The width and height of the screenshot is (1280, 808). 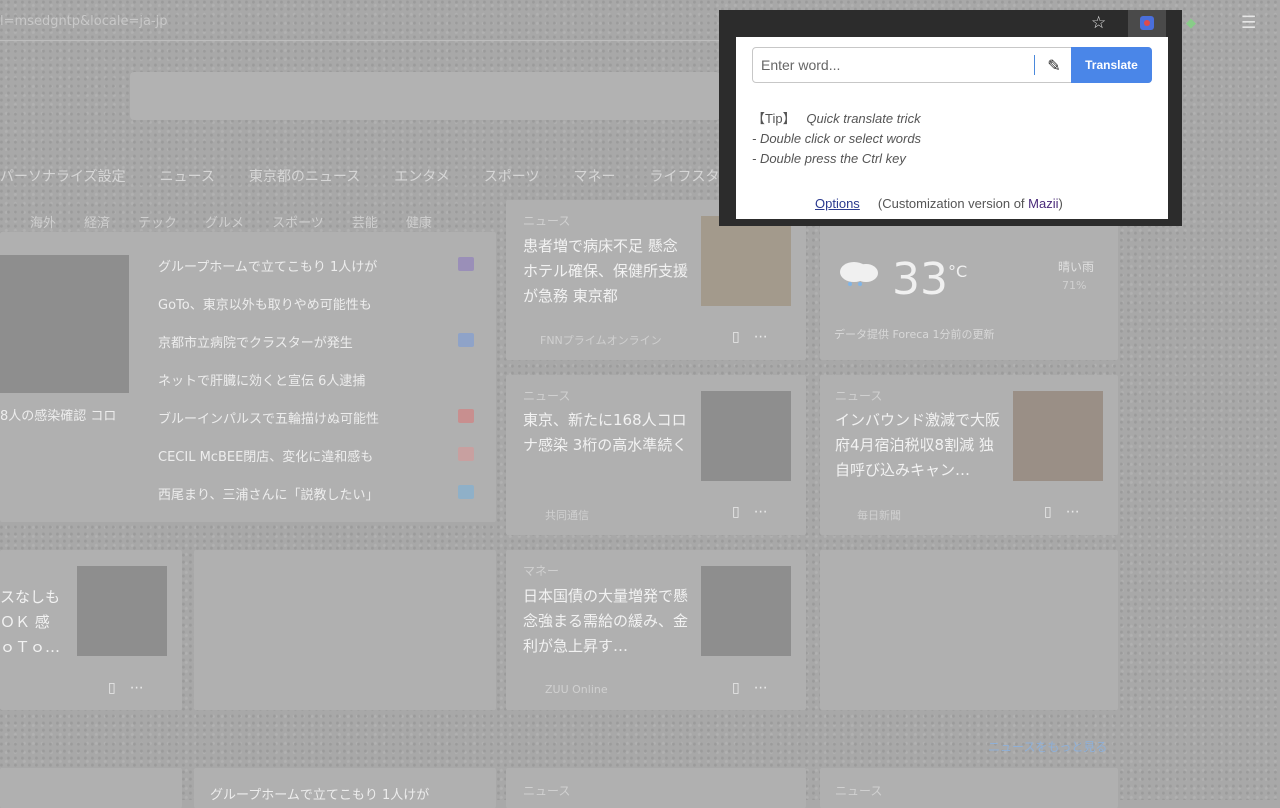 What do you see at coordinates (43, 221) in the screenshot?
I see `subnav-world: 海外` at bounding box center [43, 221].